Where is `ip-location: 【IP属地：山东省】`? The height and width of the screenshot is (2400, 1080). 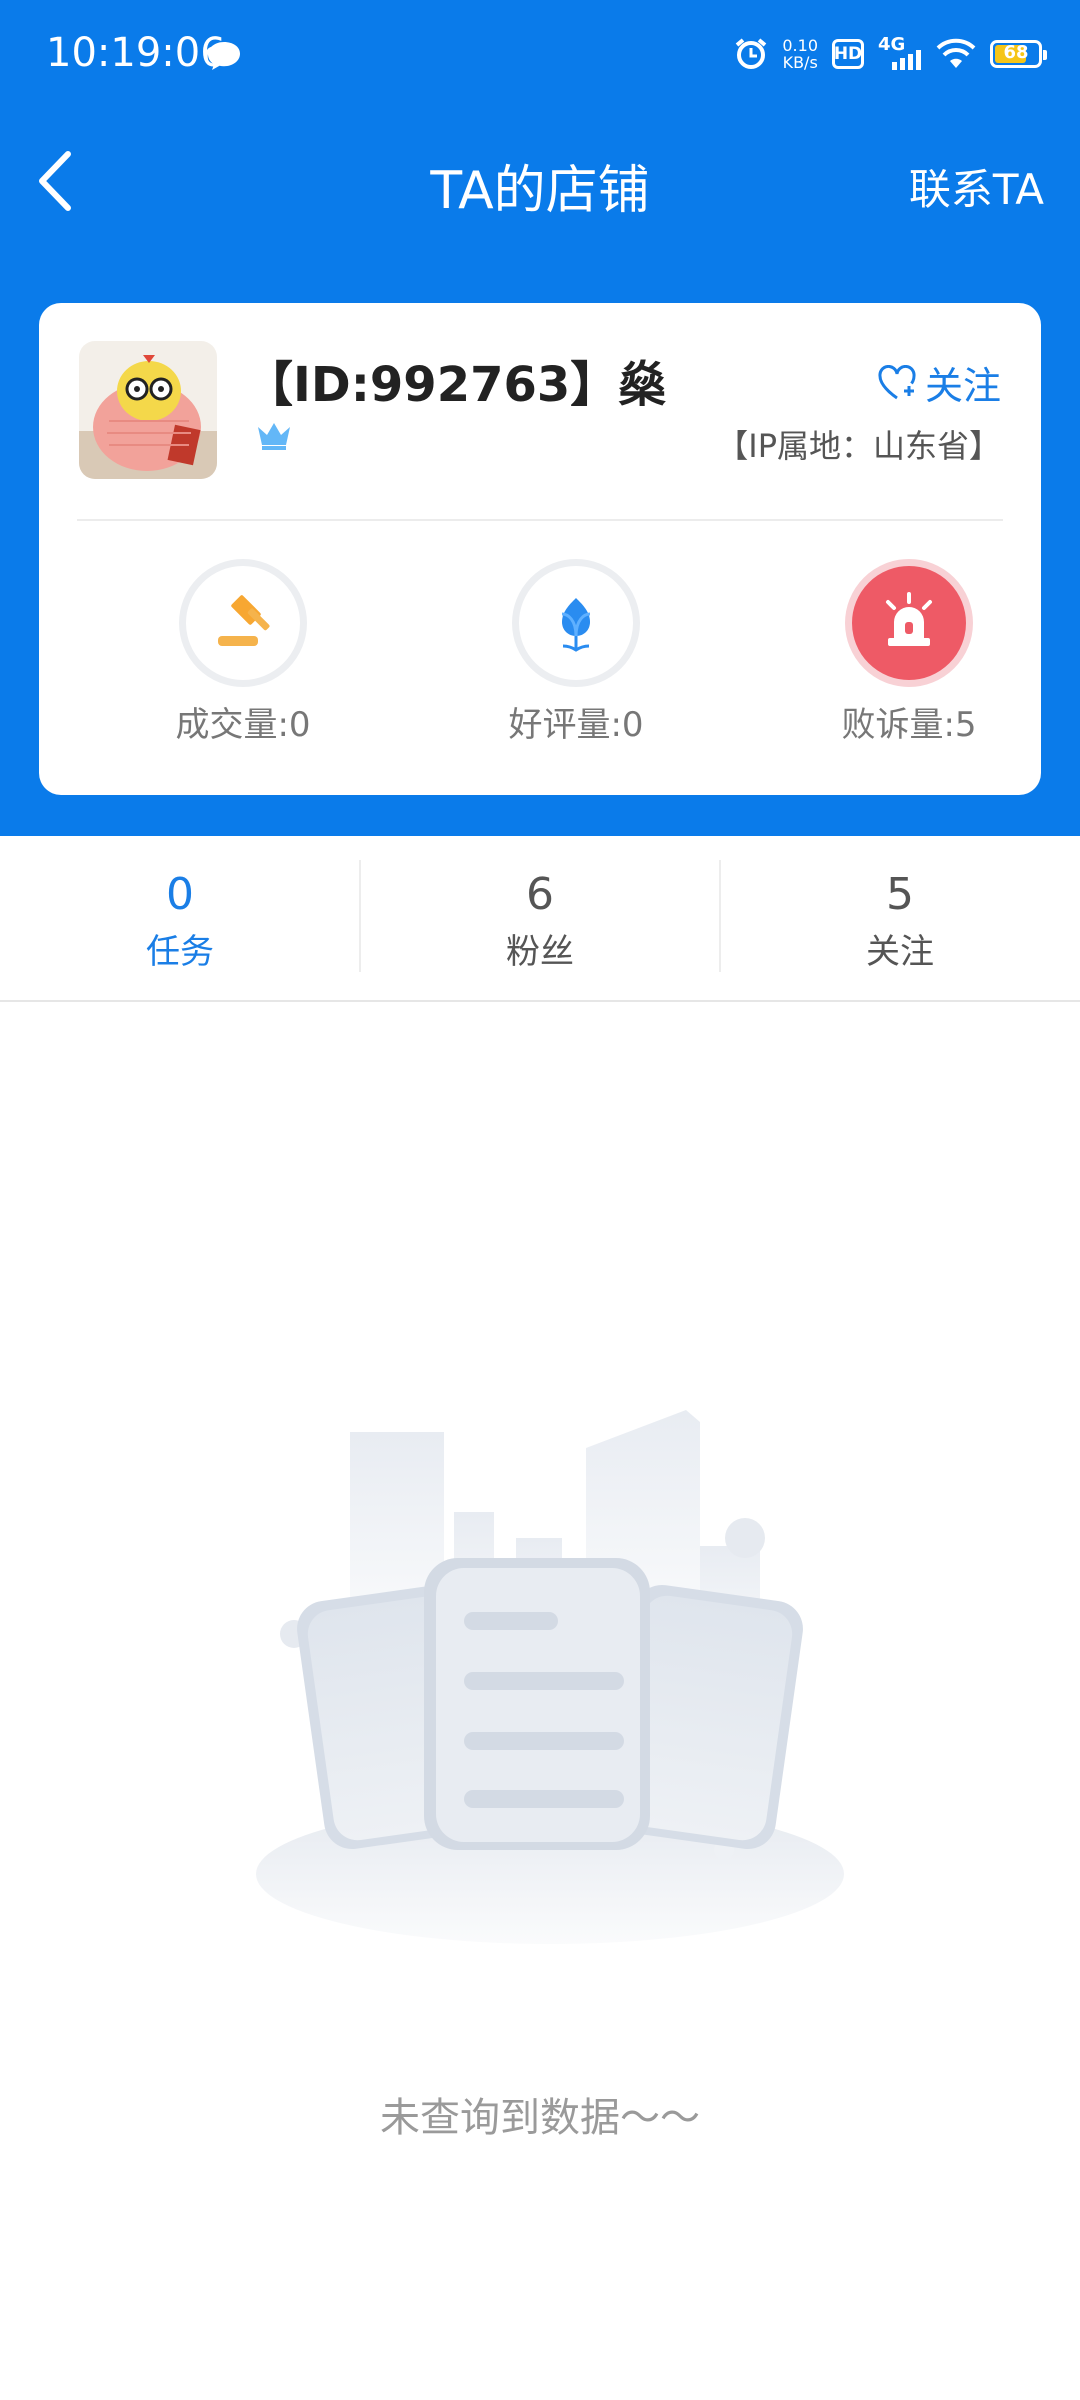
ip-location: 【IP属地：山东省】 is located at coordinates (858, 446).